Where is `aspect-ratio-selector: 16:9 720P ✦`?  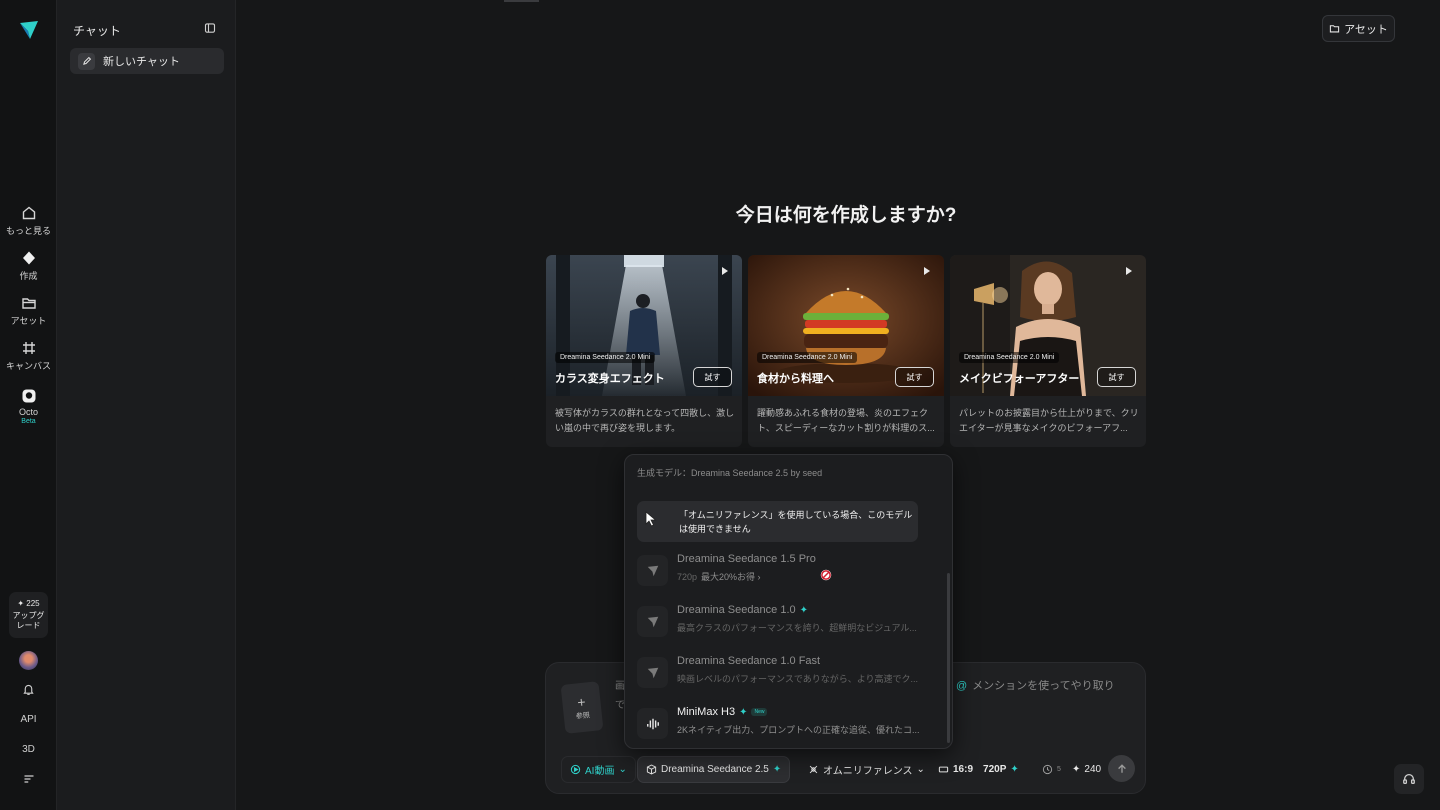
aspect-ratio-selector: 16:9 720P ✦ is located at coordinates (978, 769).